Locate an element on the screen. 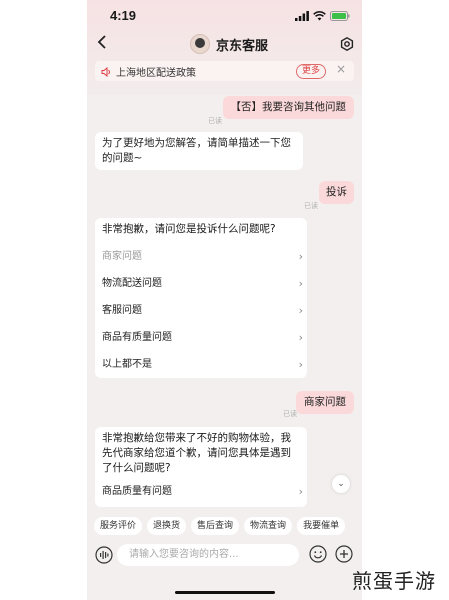 Image resolution: width=449 pixels, height=600 pixels. back-button is located at coordinates (102, 44).